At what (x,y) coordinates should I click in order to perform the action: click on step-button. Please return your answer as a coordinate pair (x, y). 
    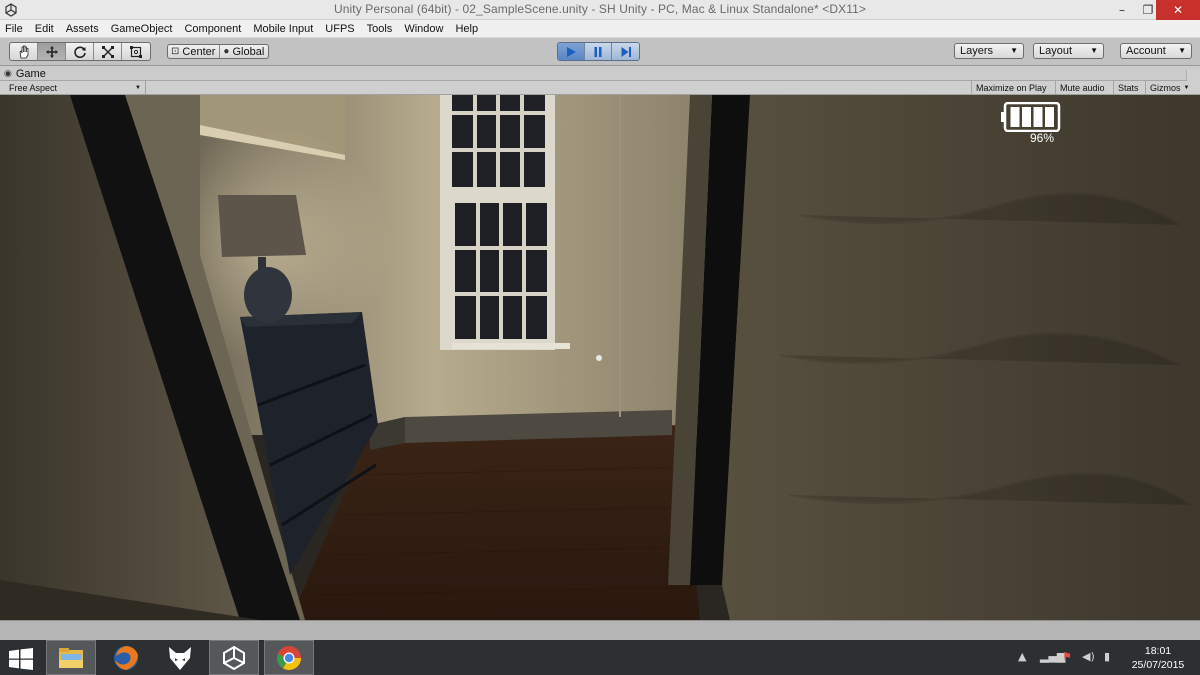
    Looking at the image, I should click on (625, 51).